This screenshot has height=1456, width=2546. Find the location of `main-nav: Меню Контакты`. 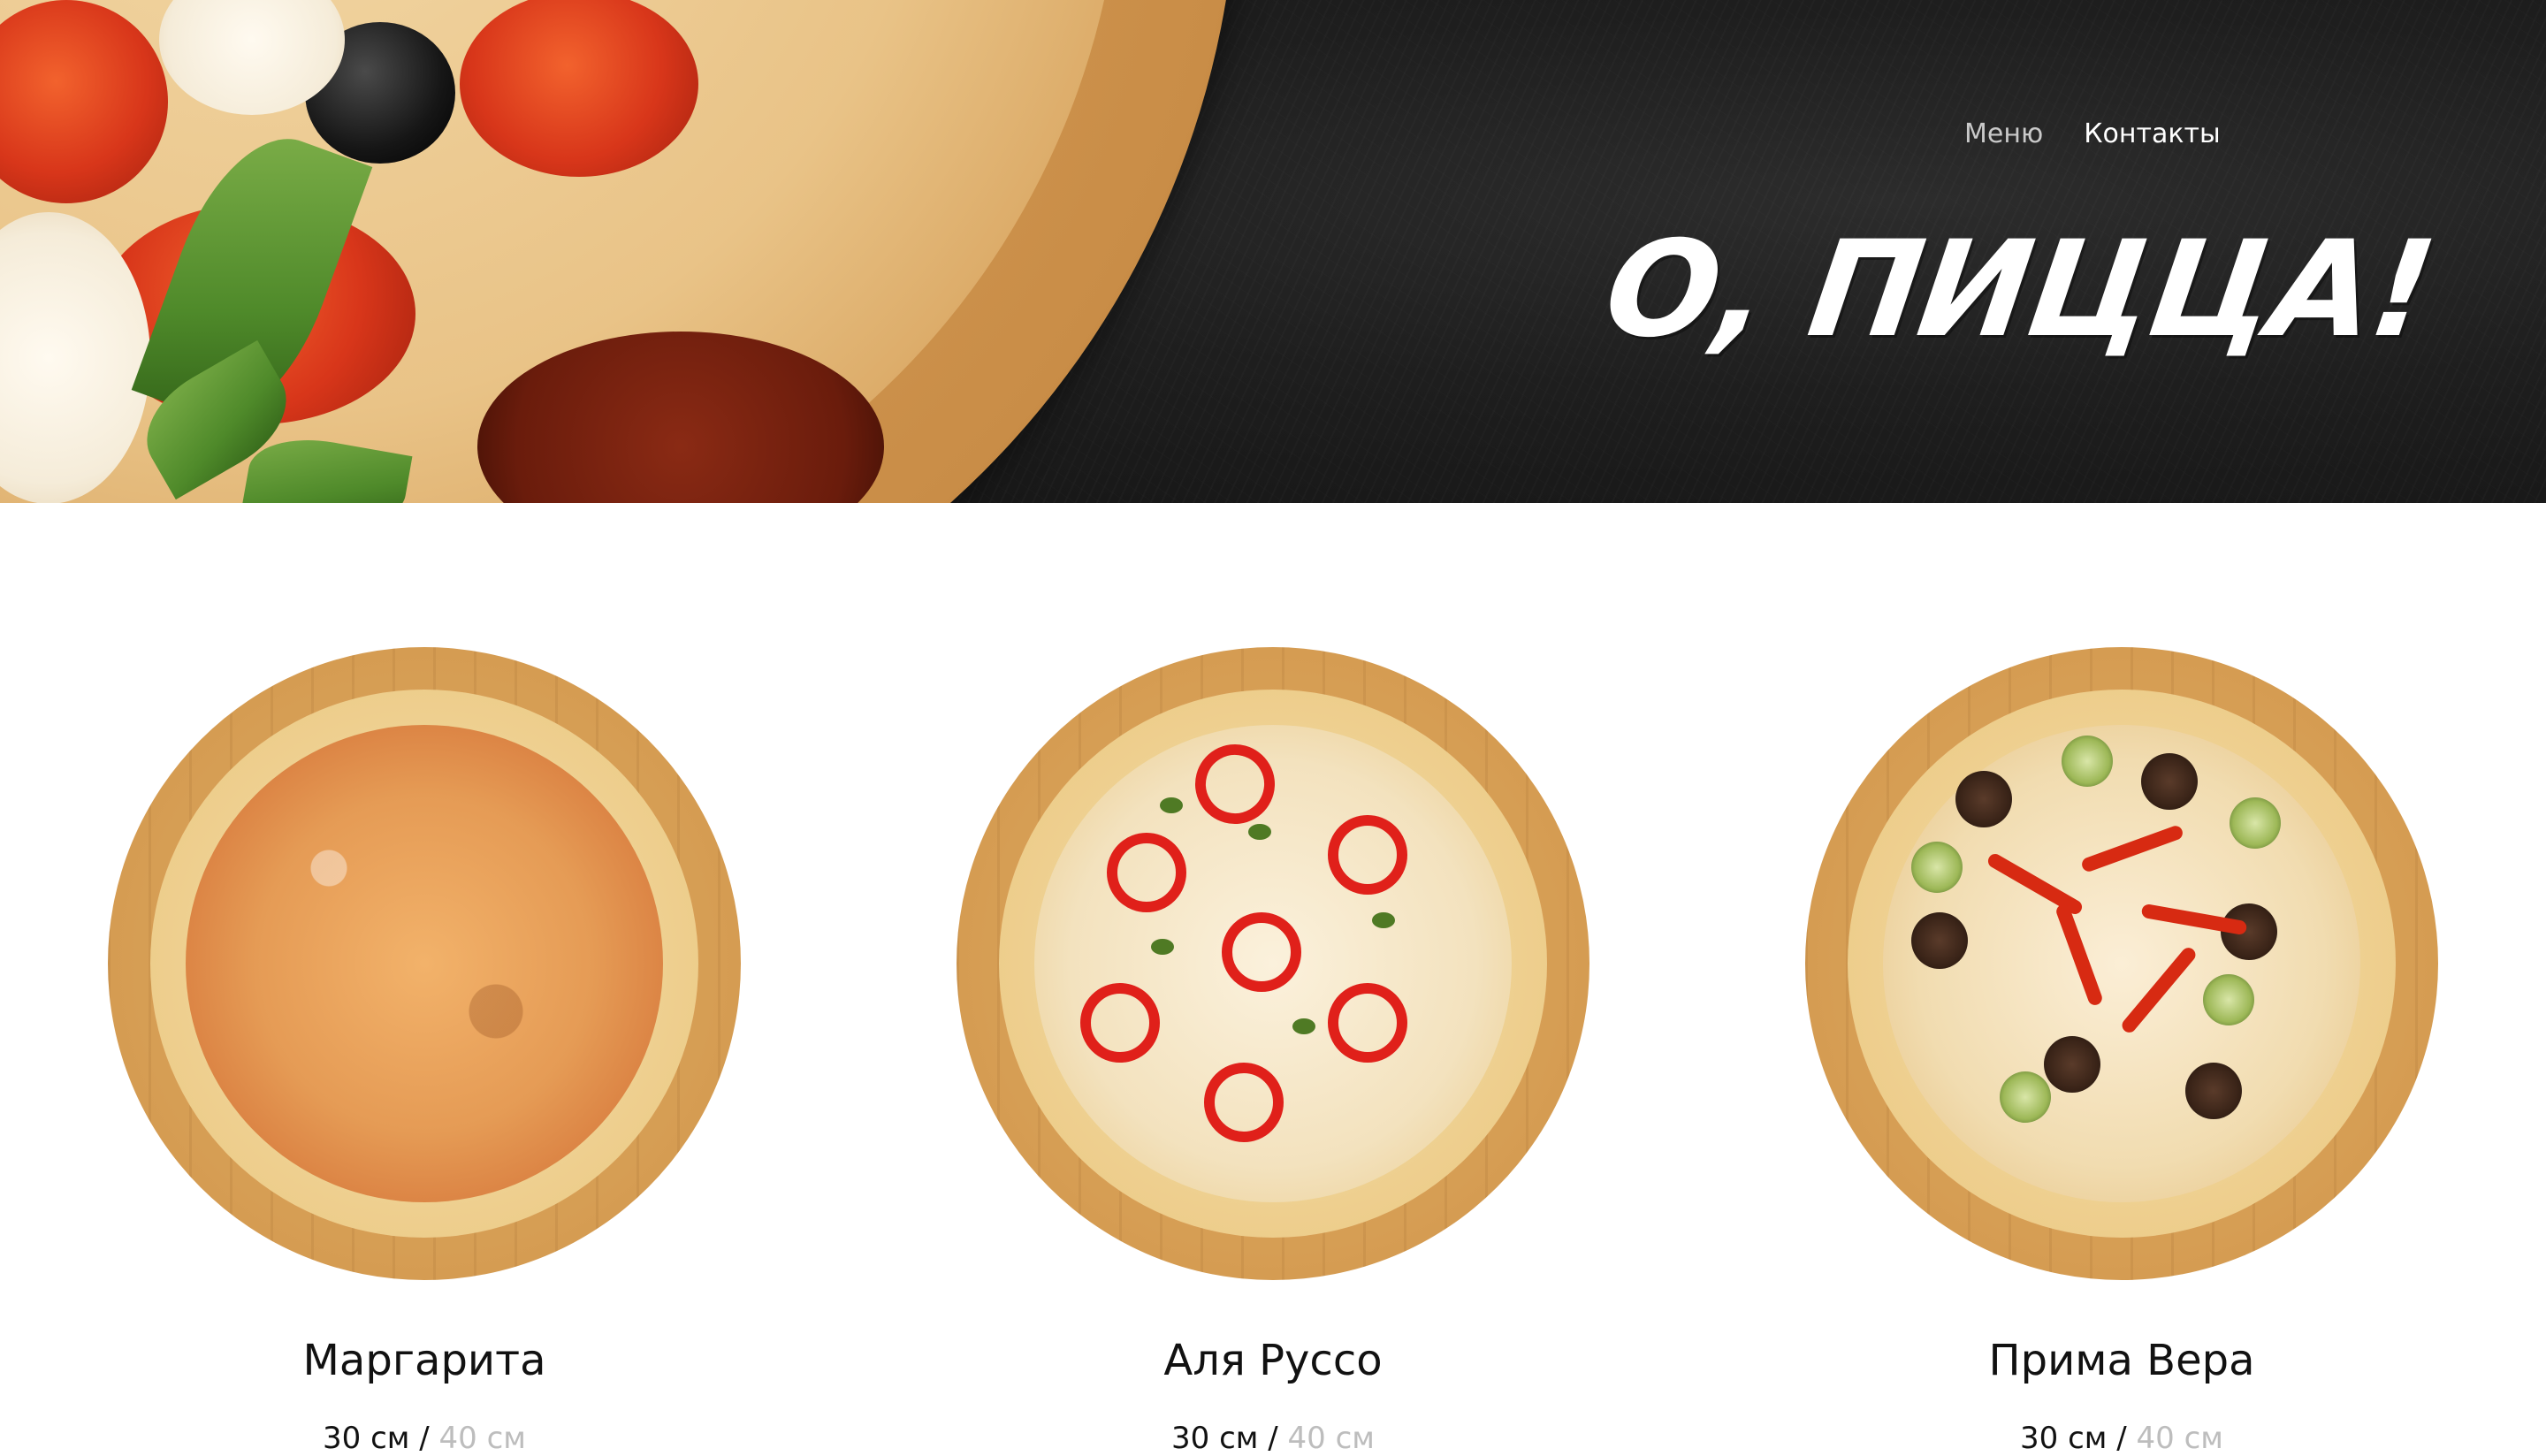

main-nav: Меню Контакты is located at coordinates (2092, 133).